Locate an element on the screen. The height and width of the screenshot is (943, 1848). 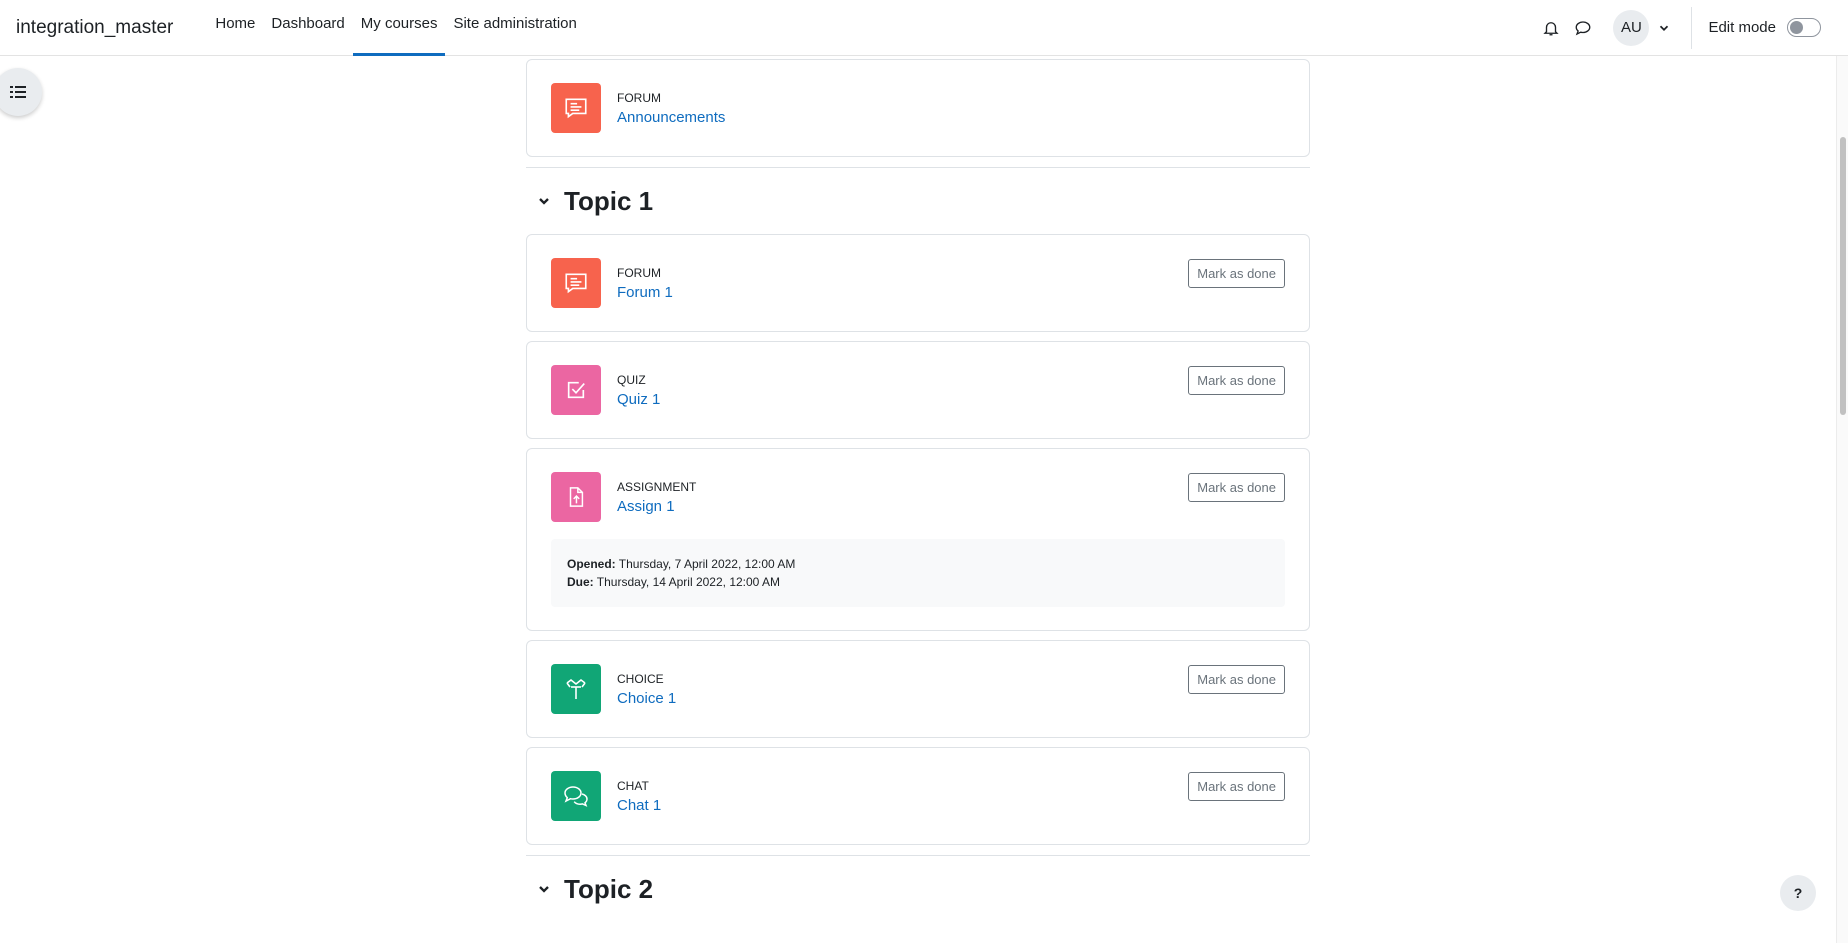
edit-mode-toggle is located at coordinates (1804, 27).